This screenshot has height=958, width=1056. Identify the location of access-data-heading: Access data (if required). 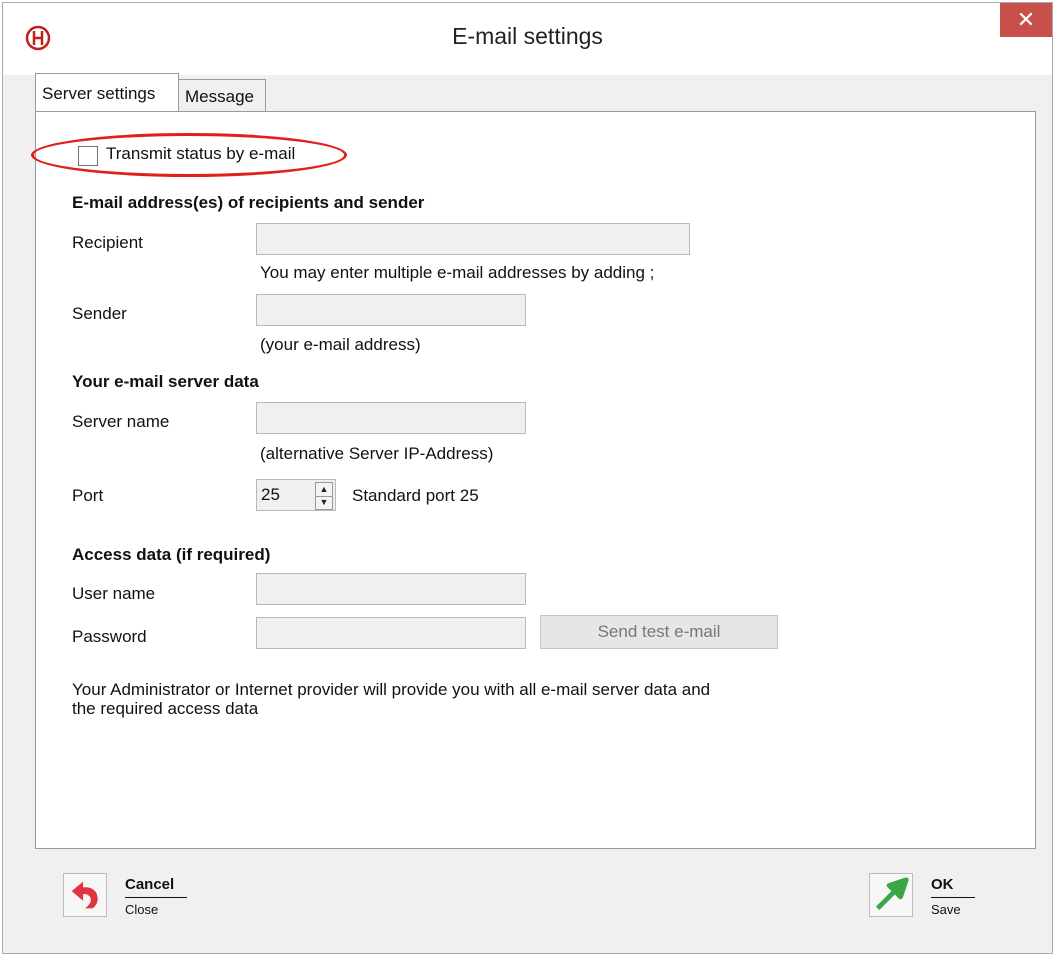
(171, 554).